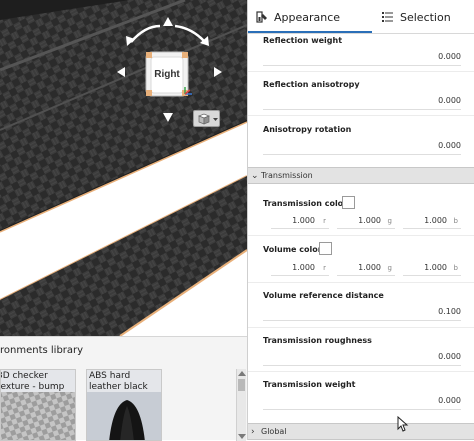 The width and height of the screenshot is (474, 441). What do you see at coordinates (145, 33) in the screenshot?
I see `rotate-left-icon` at bounding box center [145, 33].